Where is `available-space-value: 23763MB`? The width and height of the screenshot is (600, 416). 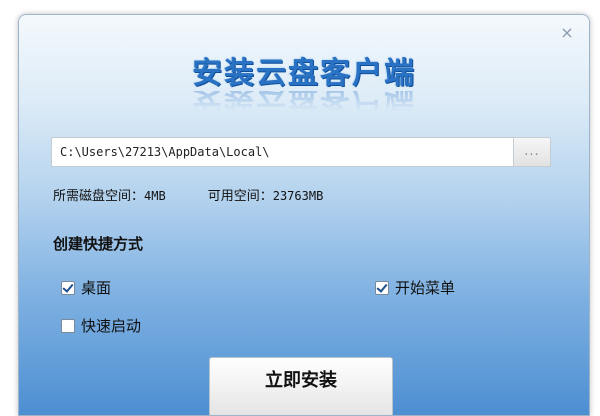 available-space-value: 23763MB is located at coordinates (298, 196).